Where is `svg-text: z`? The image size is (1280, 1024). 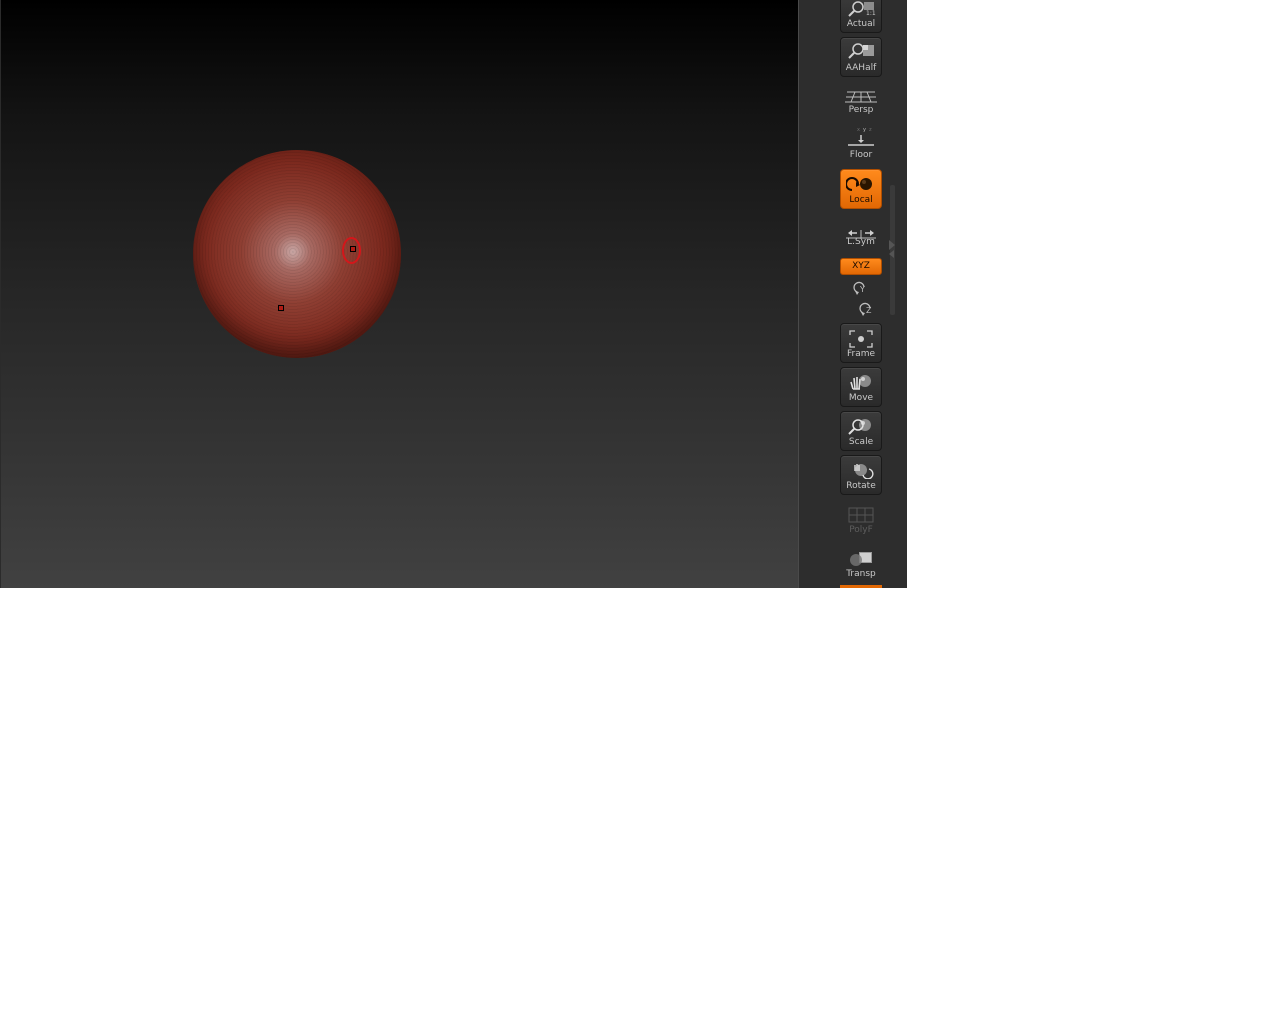
svg-text: z is located at coordinates (870, 130).